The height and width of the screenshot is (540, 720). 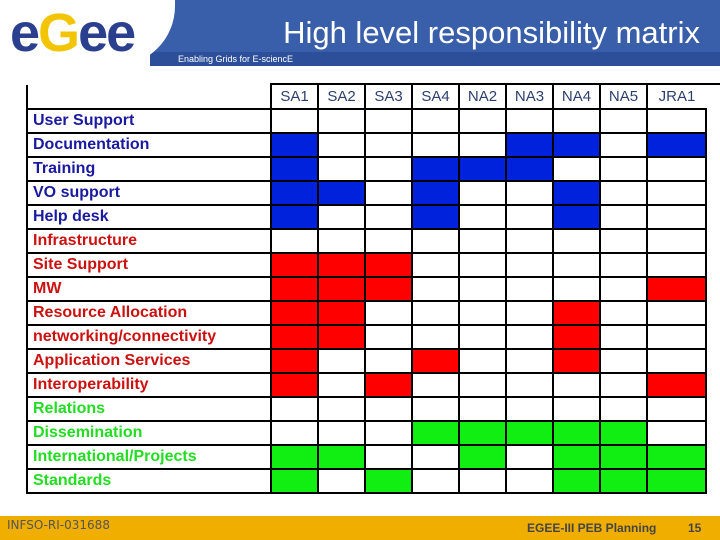 What do you see at coordinates (435, 97) in the screenshot?
I see `column-header-sa4: SA4` at bounding box center [435, 97].